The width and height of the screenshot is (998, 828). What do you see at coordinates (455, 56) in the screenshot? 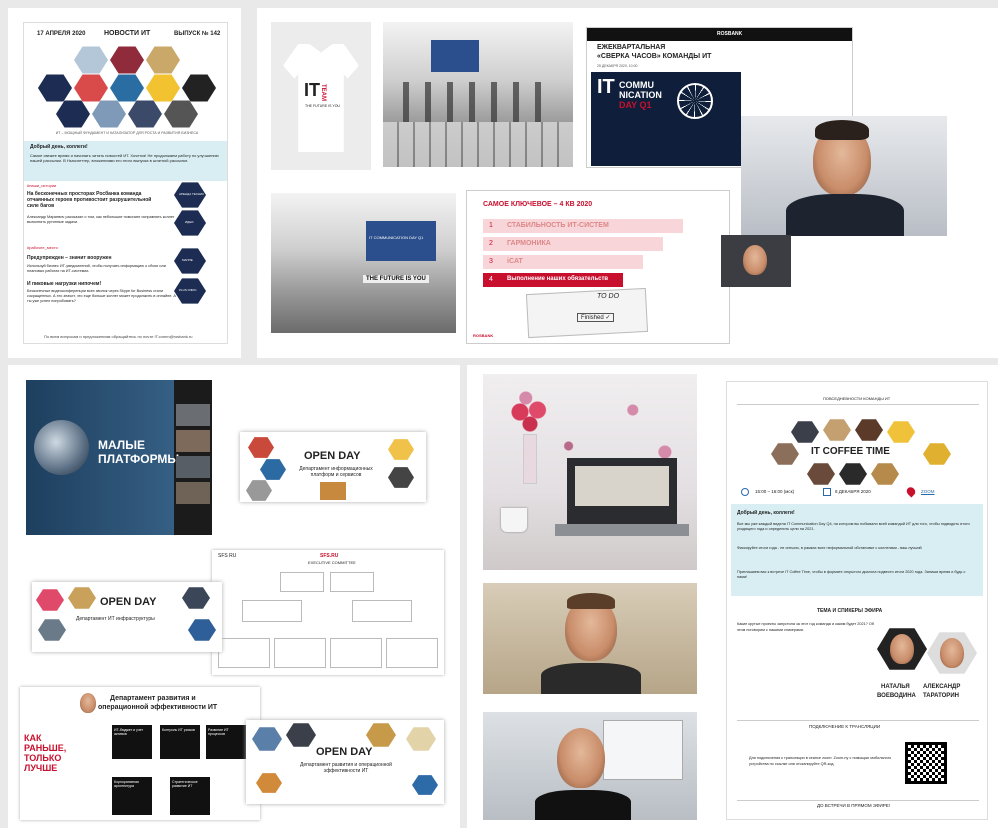
I see `projector-screen` at bounding box center [455, 56].